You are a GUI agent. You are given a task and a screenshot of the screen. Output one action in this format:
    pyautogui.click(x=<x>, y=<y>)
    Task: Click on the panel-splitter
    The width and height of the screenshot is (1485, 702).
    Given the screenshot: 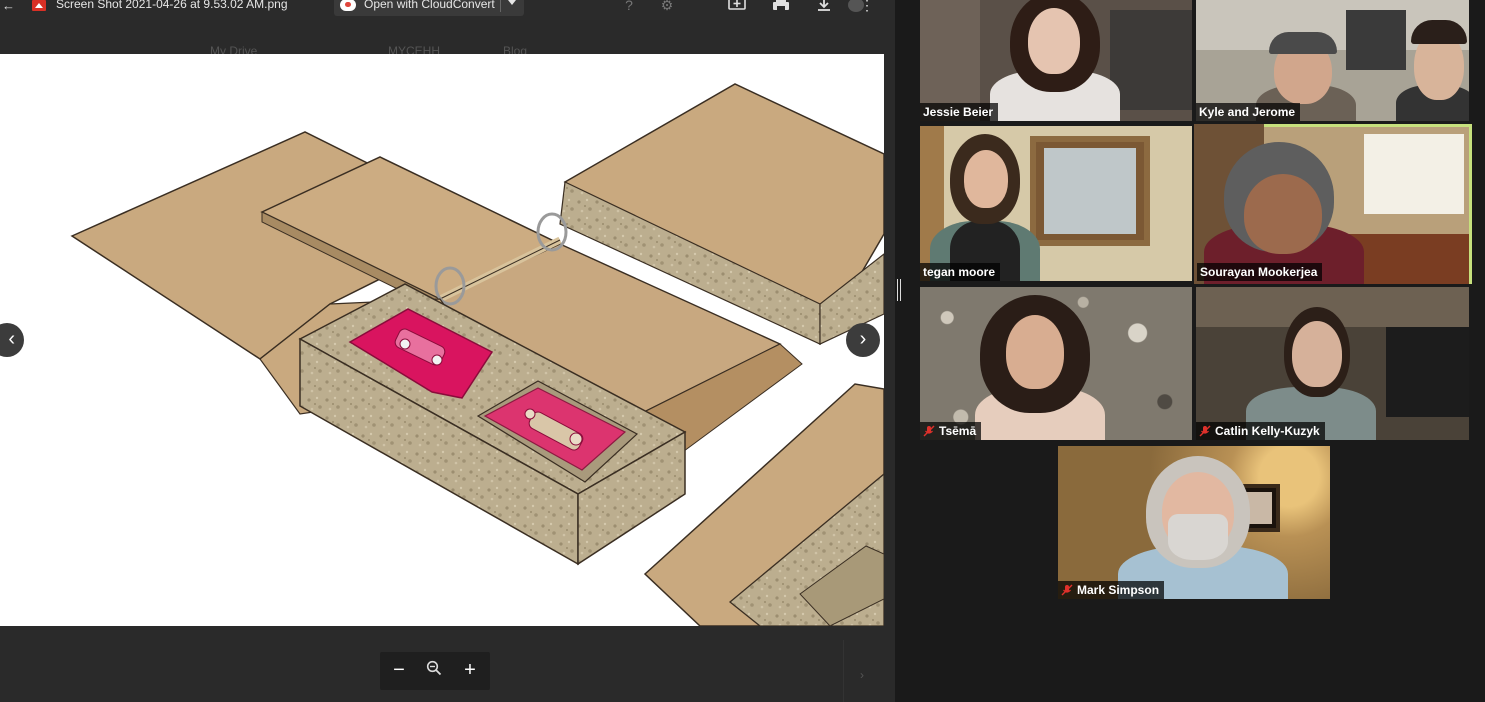 What is the action you would take?
    pyautogui.click(x=906, y=351)
    